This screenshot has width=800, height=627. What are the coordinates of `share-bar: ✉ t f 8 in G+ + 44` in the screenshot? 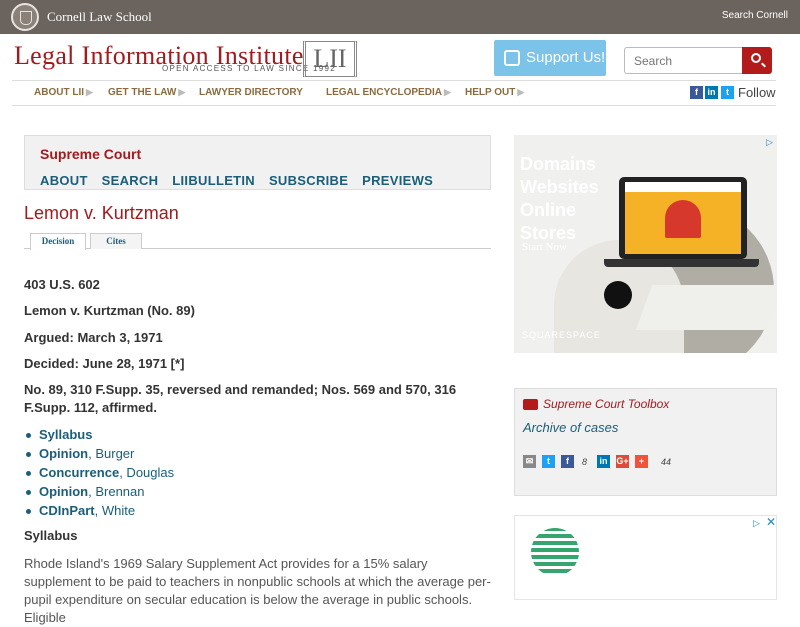 It's located at (623, 463).